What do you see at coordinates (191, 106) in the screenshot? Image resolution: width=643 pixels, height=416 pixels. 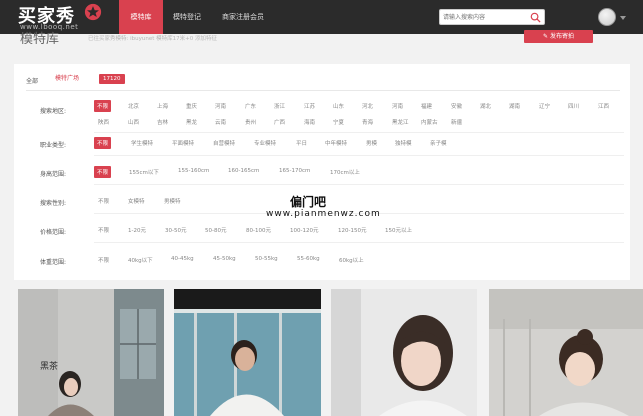 I see `filter-option: 重庆` at bounding box center [191, 106].